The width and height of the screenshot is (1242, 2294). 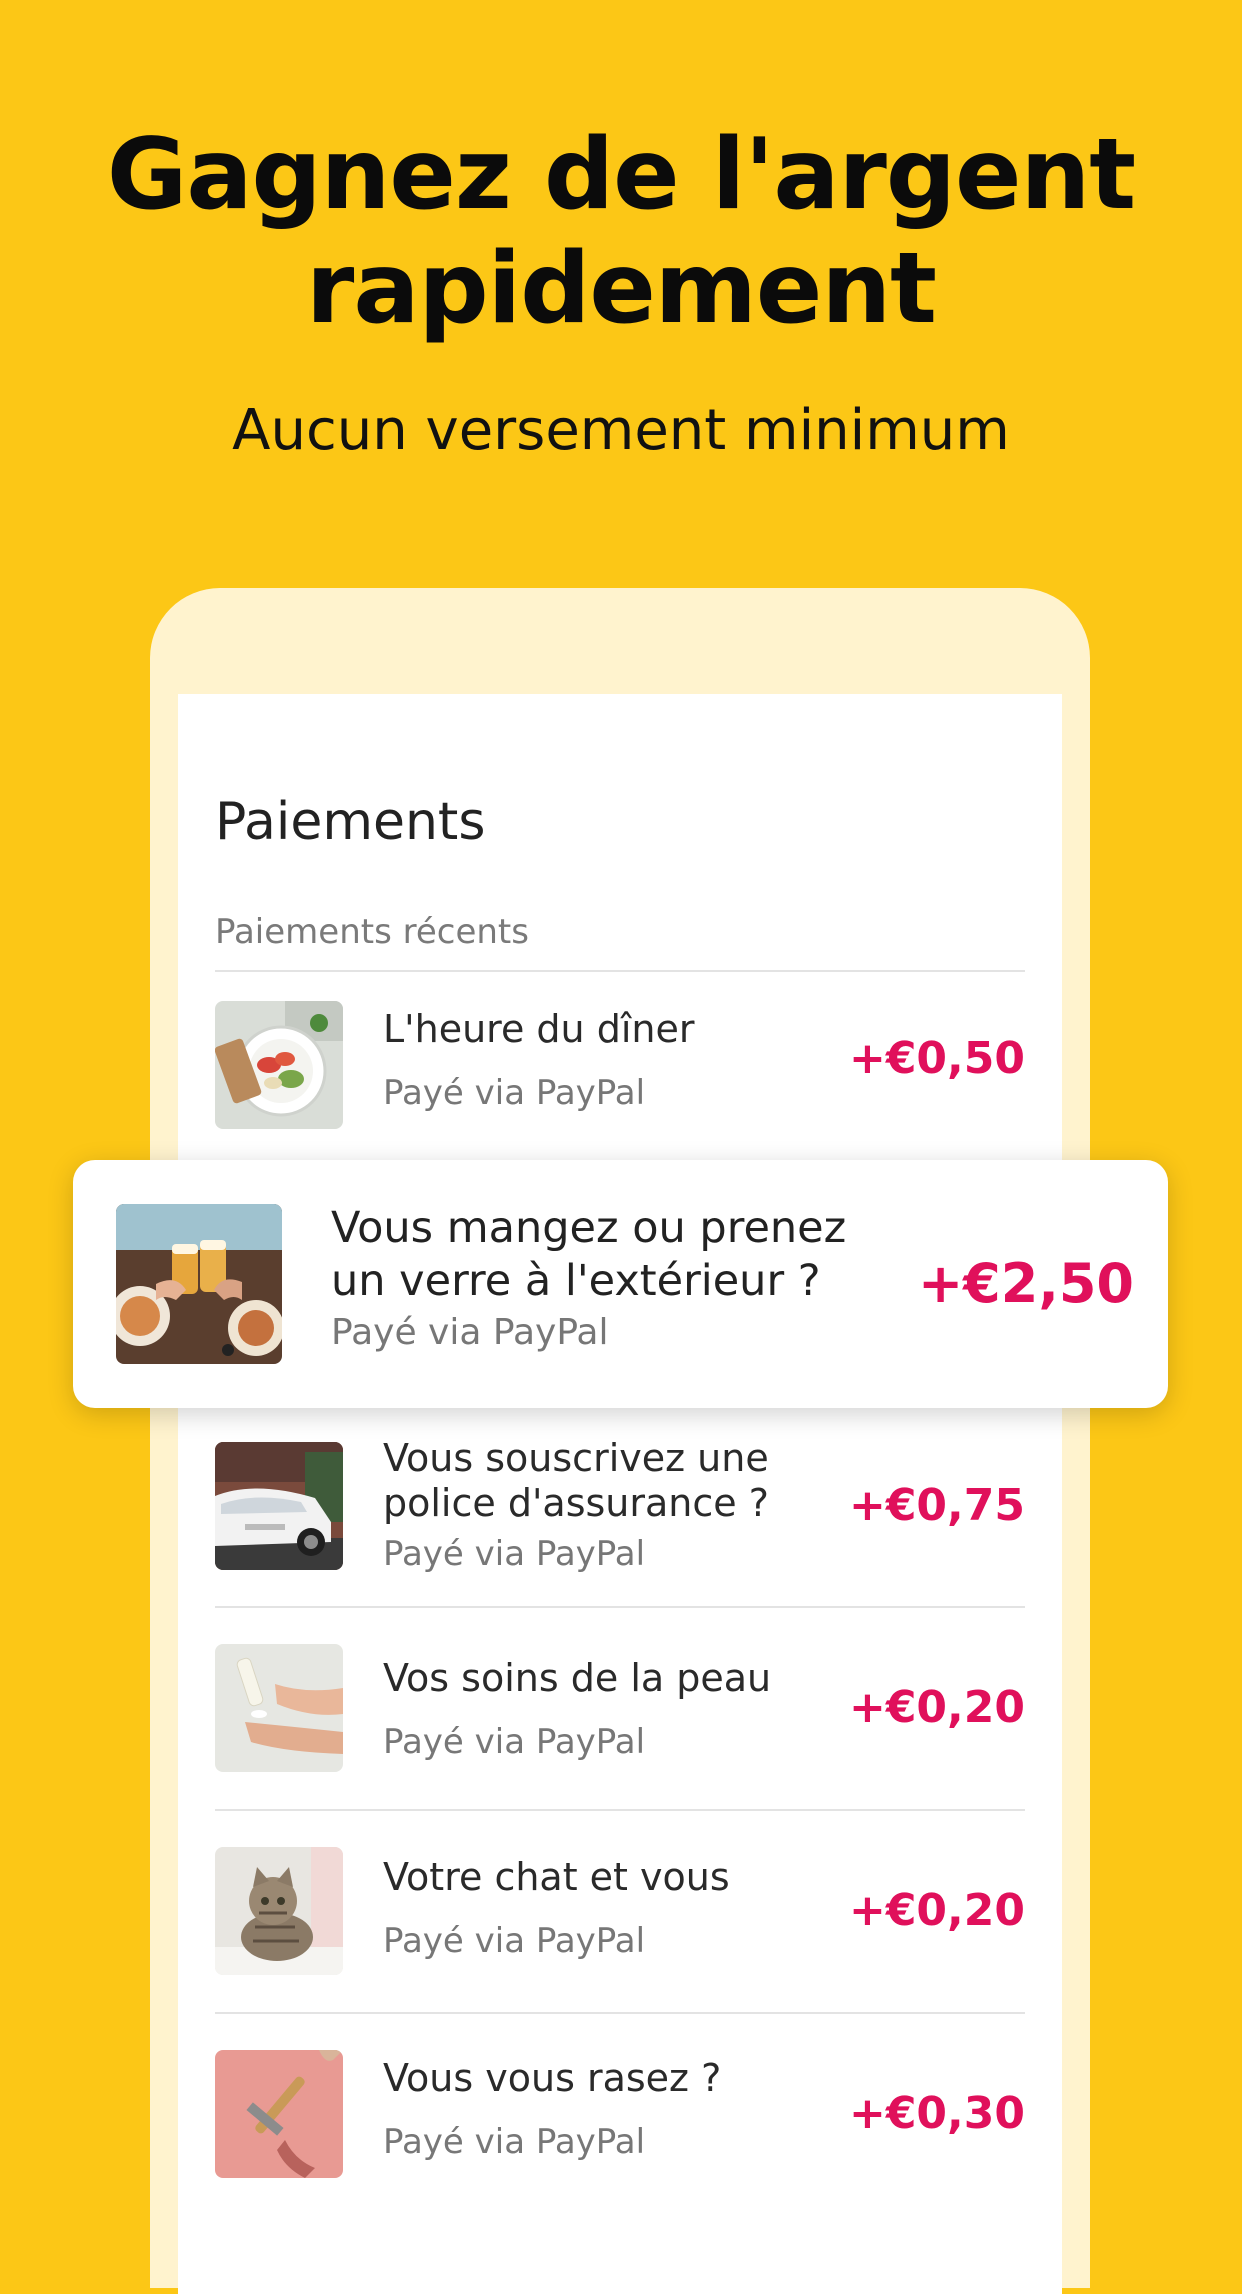 I want to click on payment-title: Vous souscrivez une police d'assurance ?, so click(x=576, y=1481).